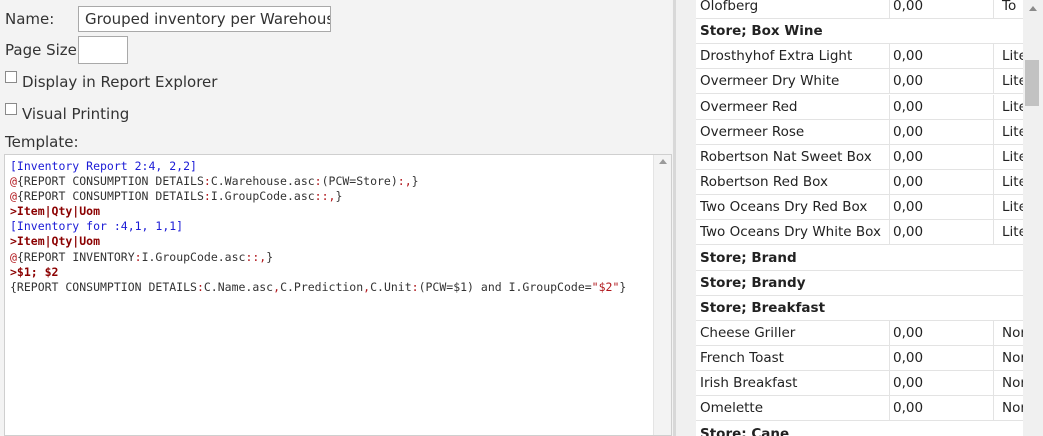 Image resolution: width=1043 pixels, height=436 pixels. Describe the element at coordinates (859, 157) in the screenshot. I see `table-row: Robertson Nat Sweet Box 0,00 Lite` at that location.